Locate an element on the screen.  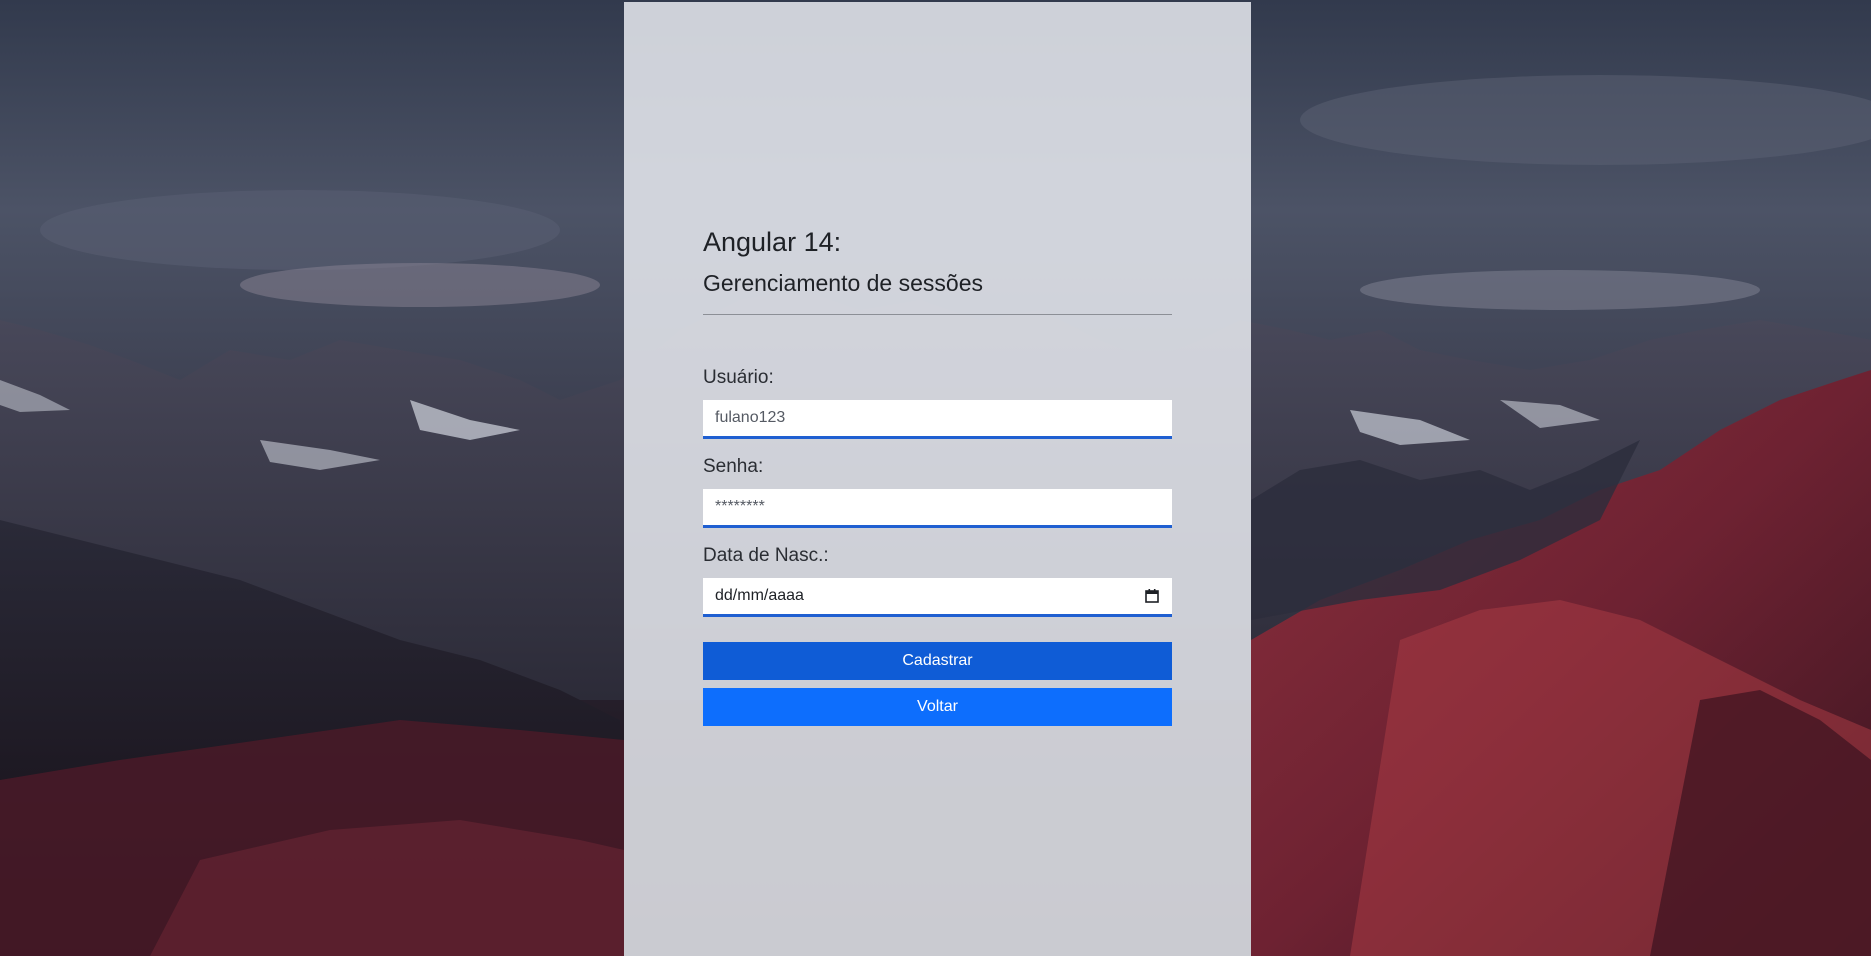
username-value: fulano123 is located at coordinates (750, 417).